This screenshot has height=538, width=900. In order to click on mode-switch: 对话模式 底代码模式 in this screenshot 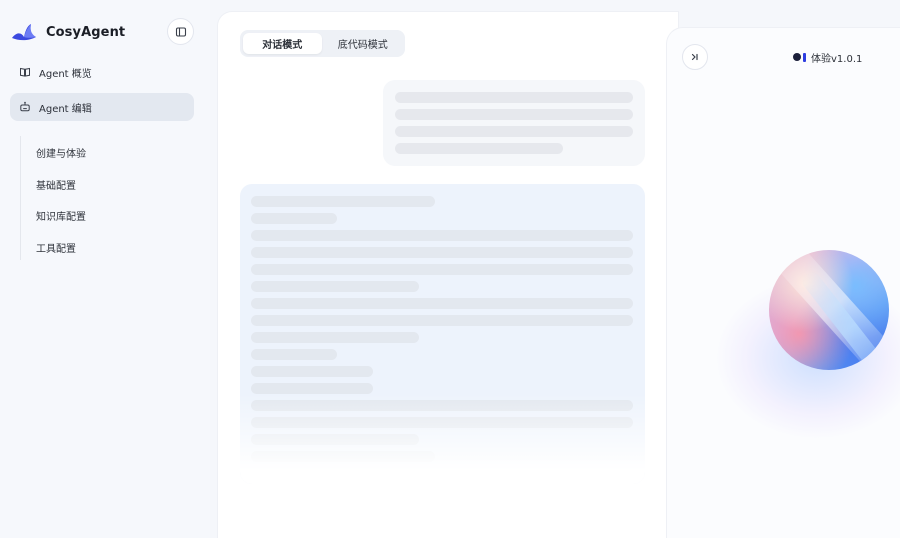, I will do `click(322, 43)`.